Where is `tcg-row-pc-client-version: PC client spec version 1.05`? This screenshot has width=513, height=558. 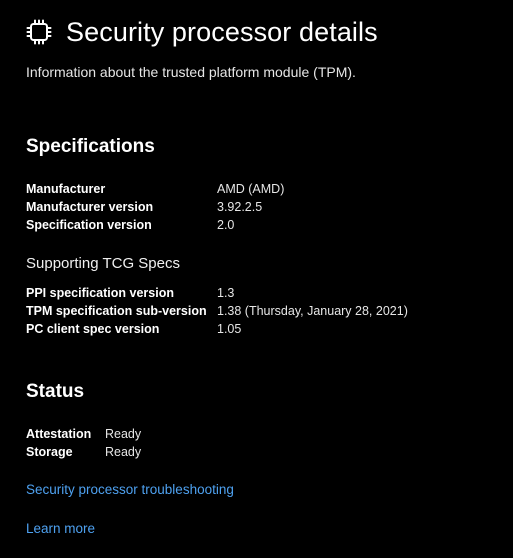
tcg-row-pc-client-version: PC client spec version 1.05 is located at coordinates (217, 329).